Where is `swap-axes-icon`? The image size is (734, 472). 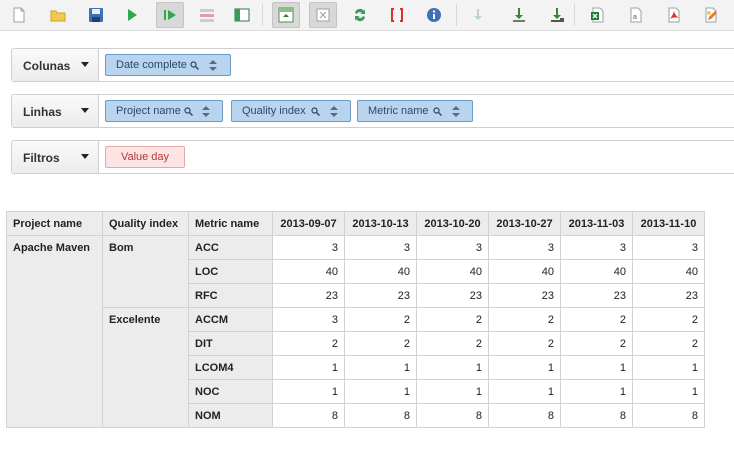 swap-axes-icon is located at coordinates (360, 15).